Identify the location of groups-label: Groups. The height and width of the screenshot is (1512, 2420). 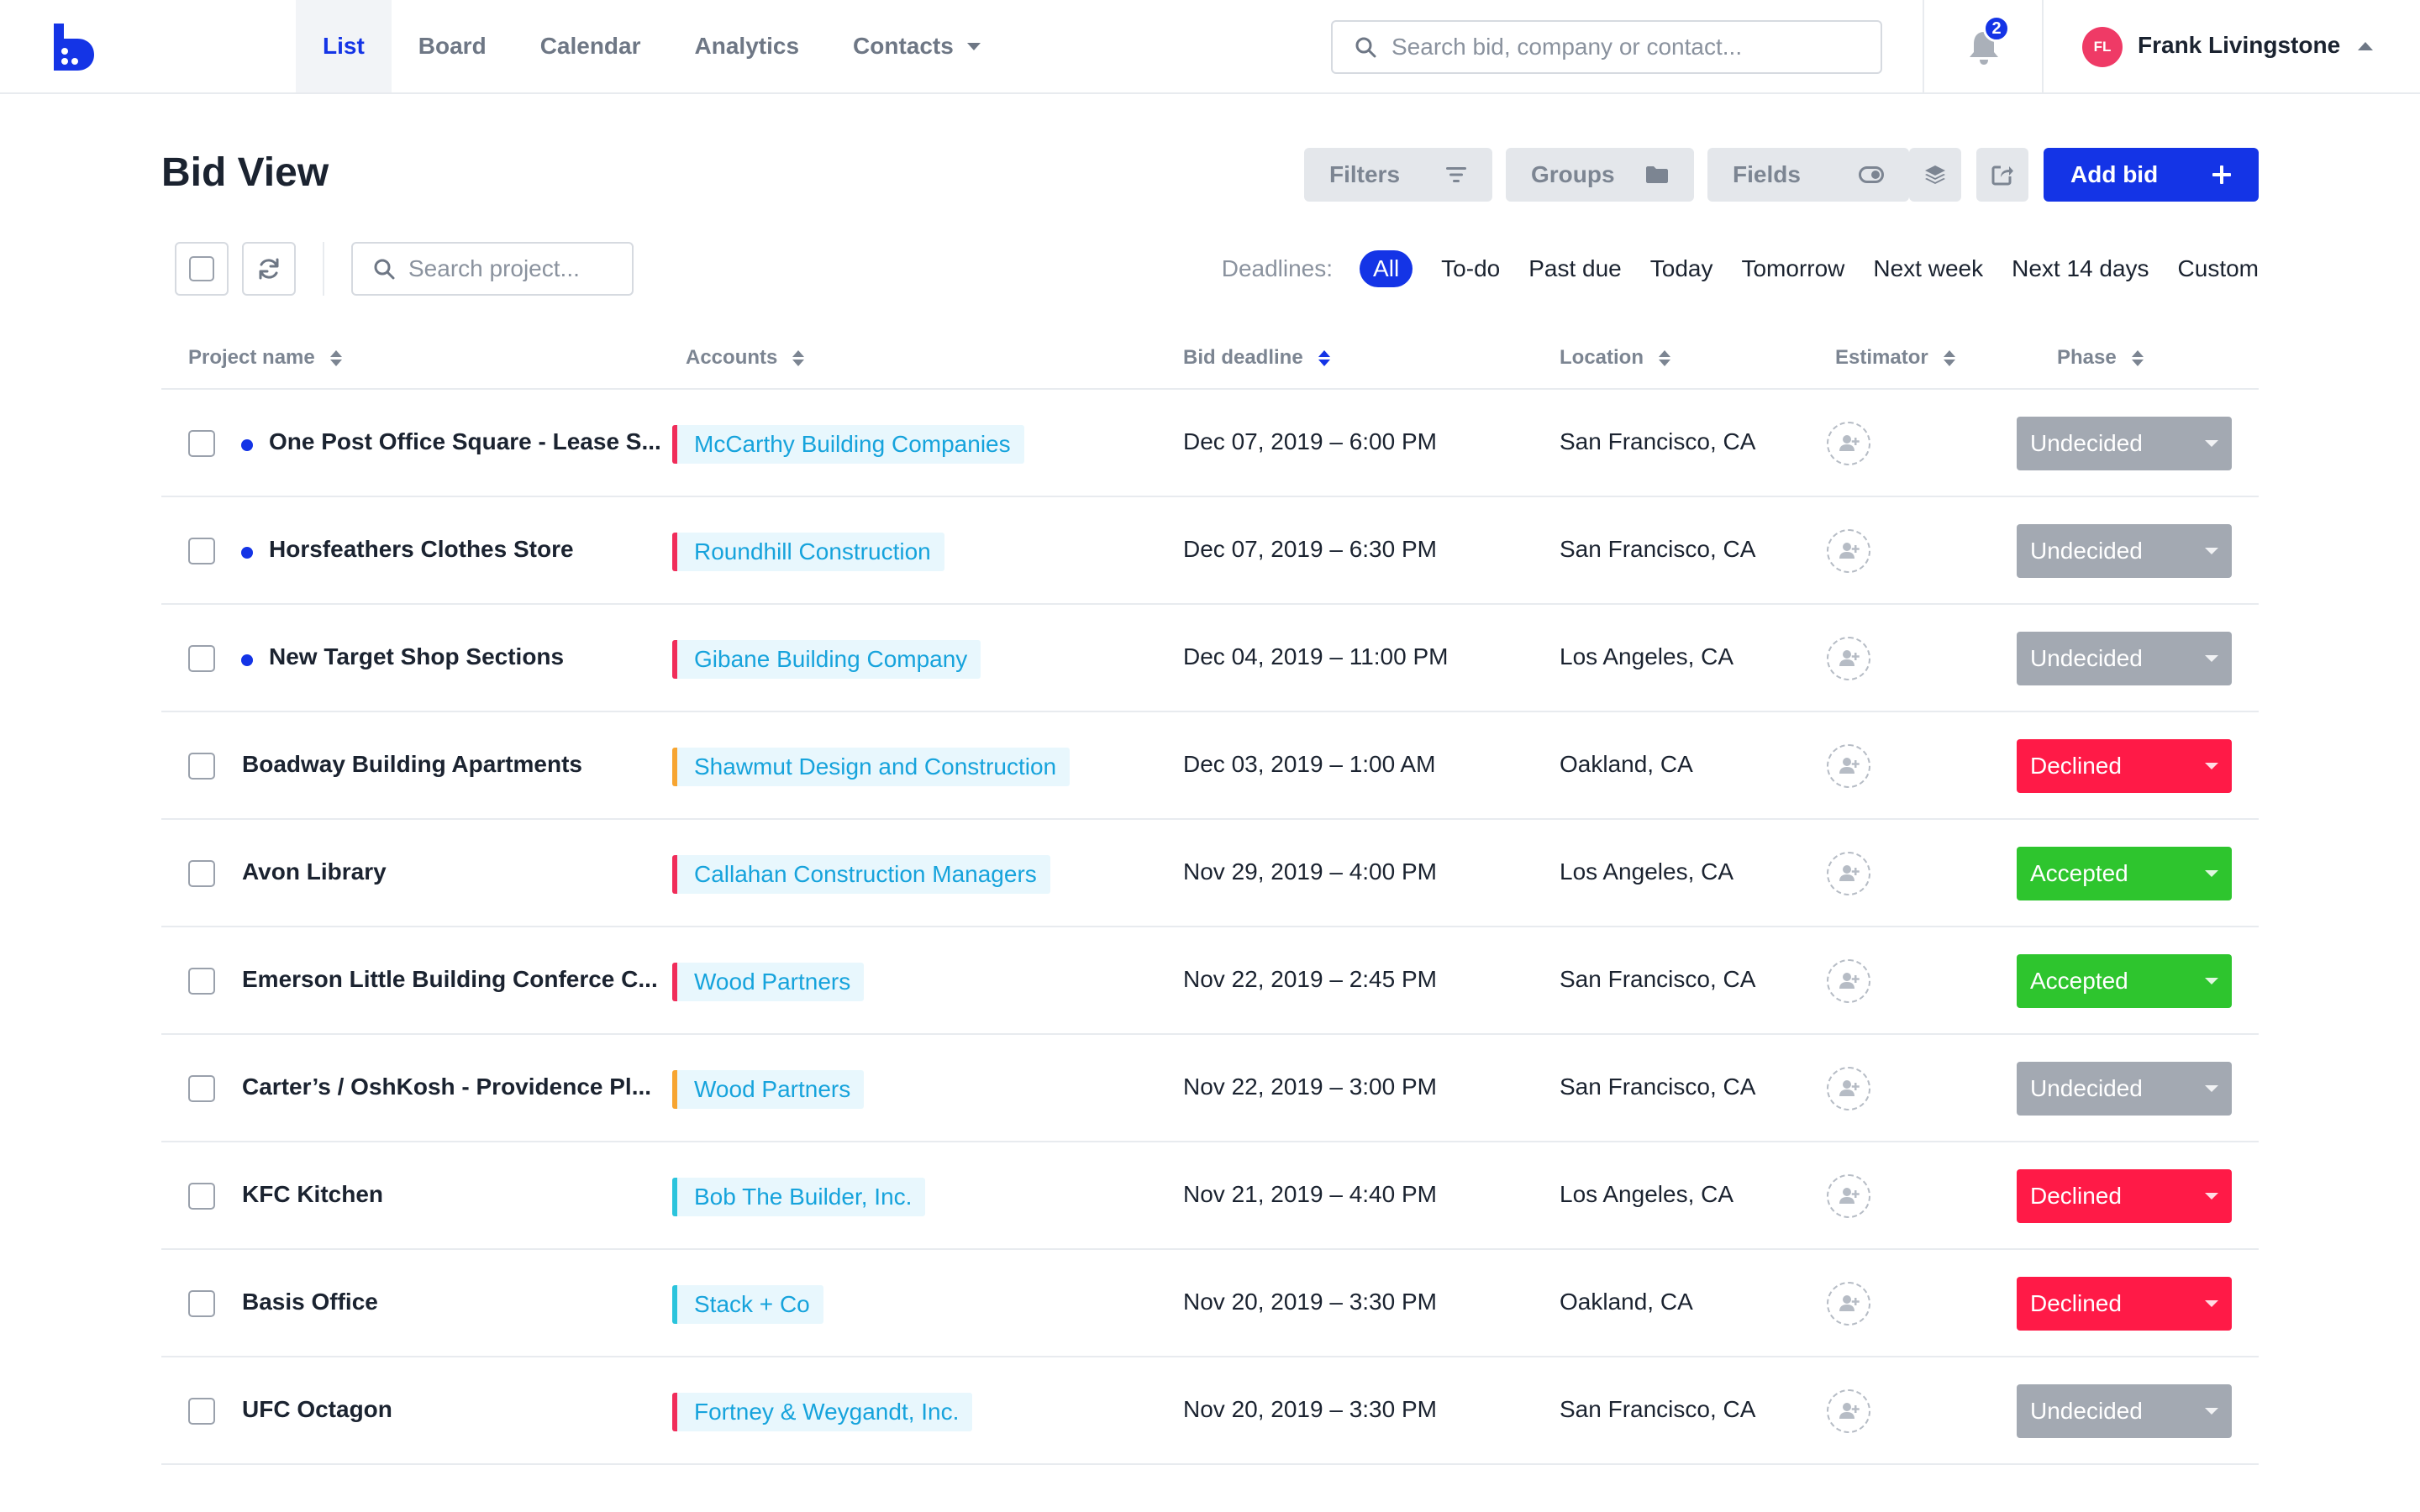
(1573, 174).